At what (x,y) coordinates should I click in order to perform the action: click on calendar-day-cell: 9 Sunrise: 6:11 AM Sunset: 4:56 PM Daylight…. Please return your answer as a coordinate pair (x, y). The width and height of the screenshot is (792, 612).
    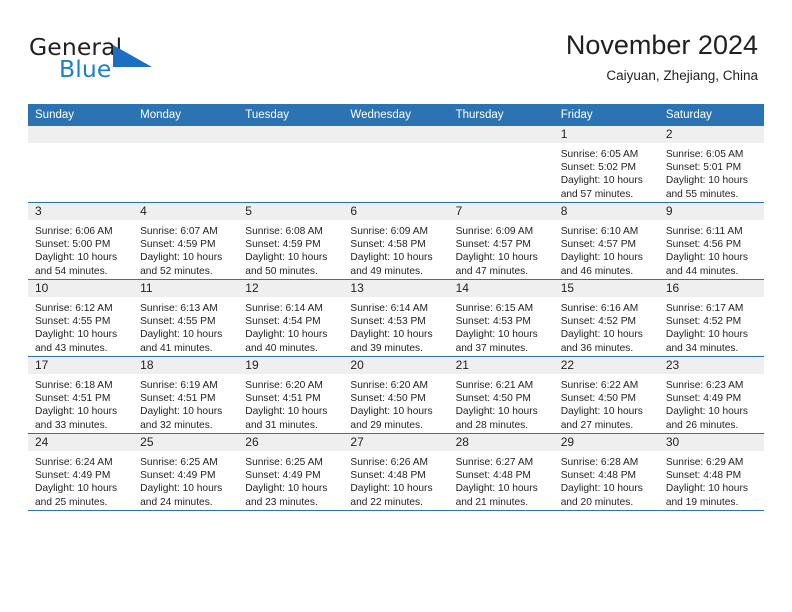
    Looking at the image, I should click on (711, 241).